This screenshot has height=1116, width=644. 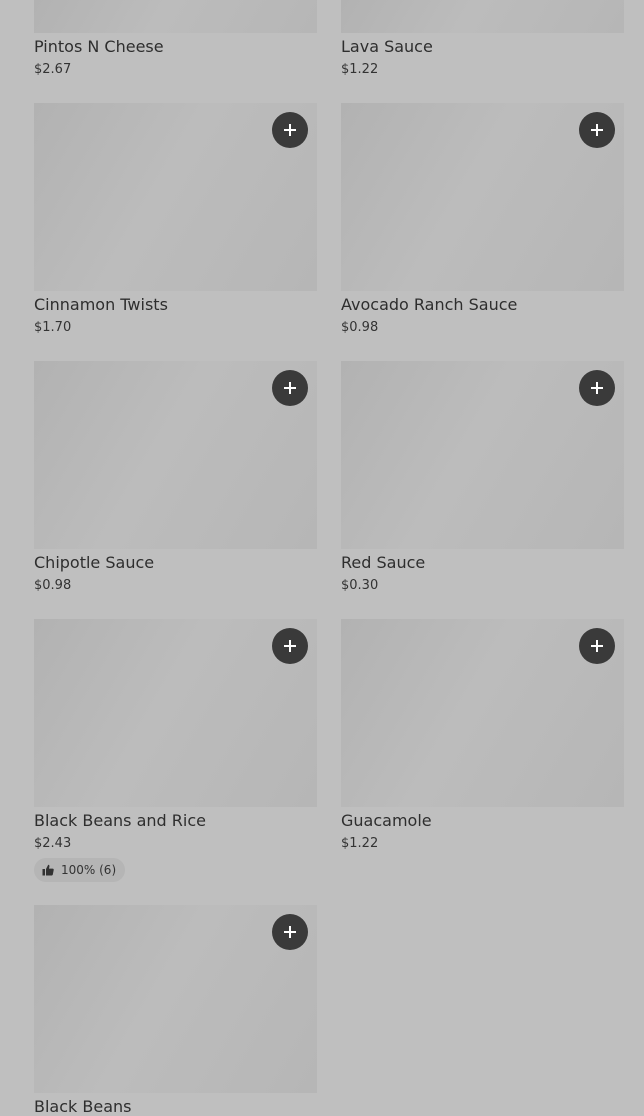 I want to click on menu-item-name: Guacamole, so click(x=482, y=821).